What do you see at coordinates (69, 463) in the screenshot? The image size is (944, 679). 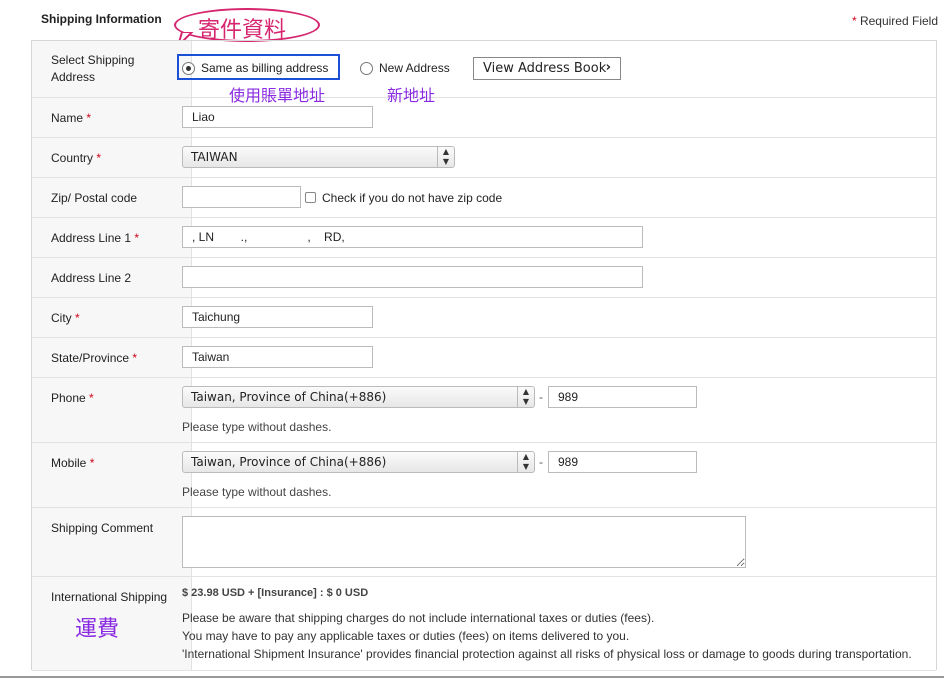 I see `label-mobile: Mobile` at bounding box center [69, 463].